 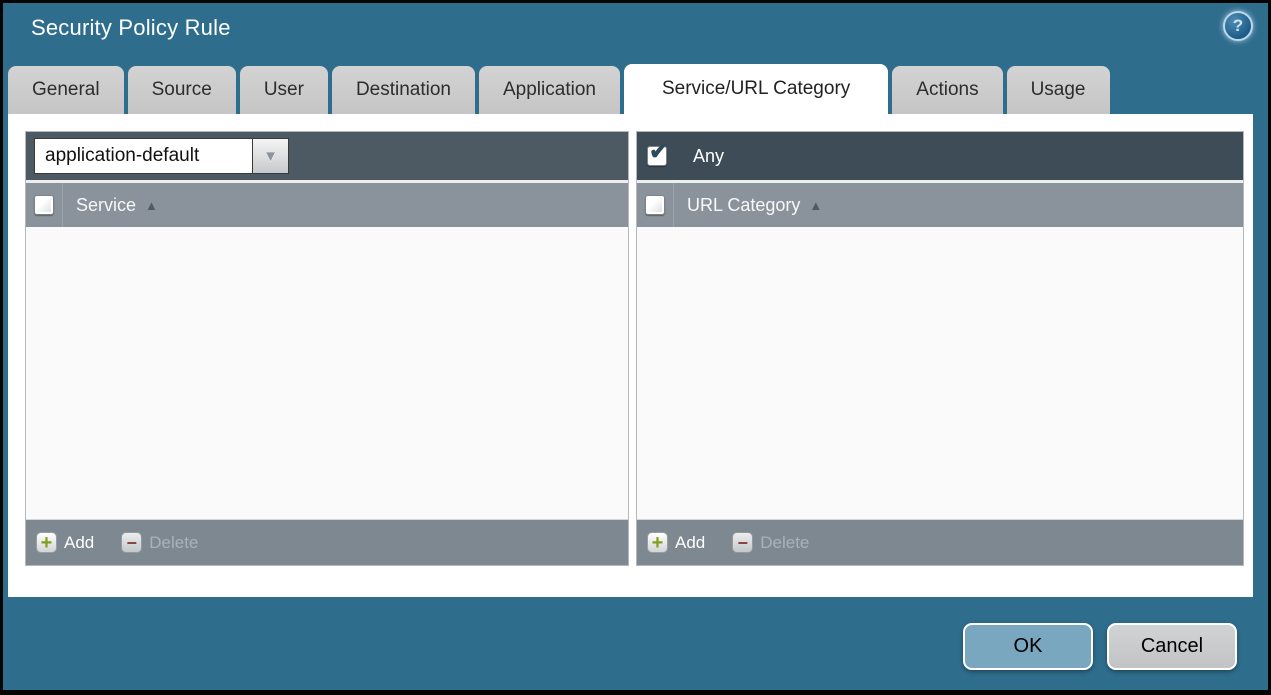 I want to click on service-type-combobox: ▼, so click(x=161, y=156).